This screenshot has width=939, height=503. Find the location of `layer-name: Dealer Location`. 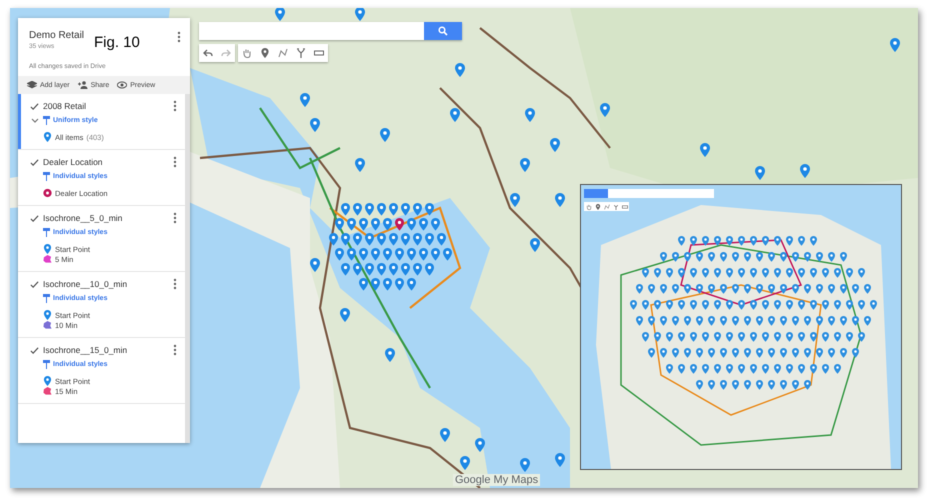

layer-name: Dealer Location is located at coordinates (73, 162).